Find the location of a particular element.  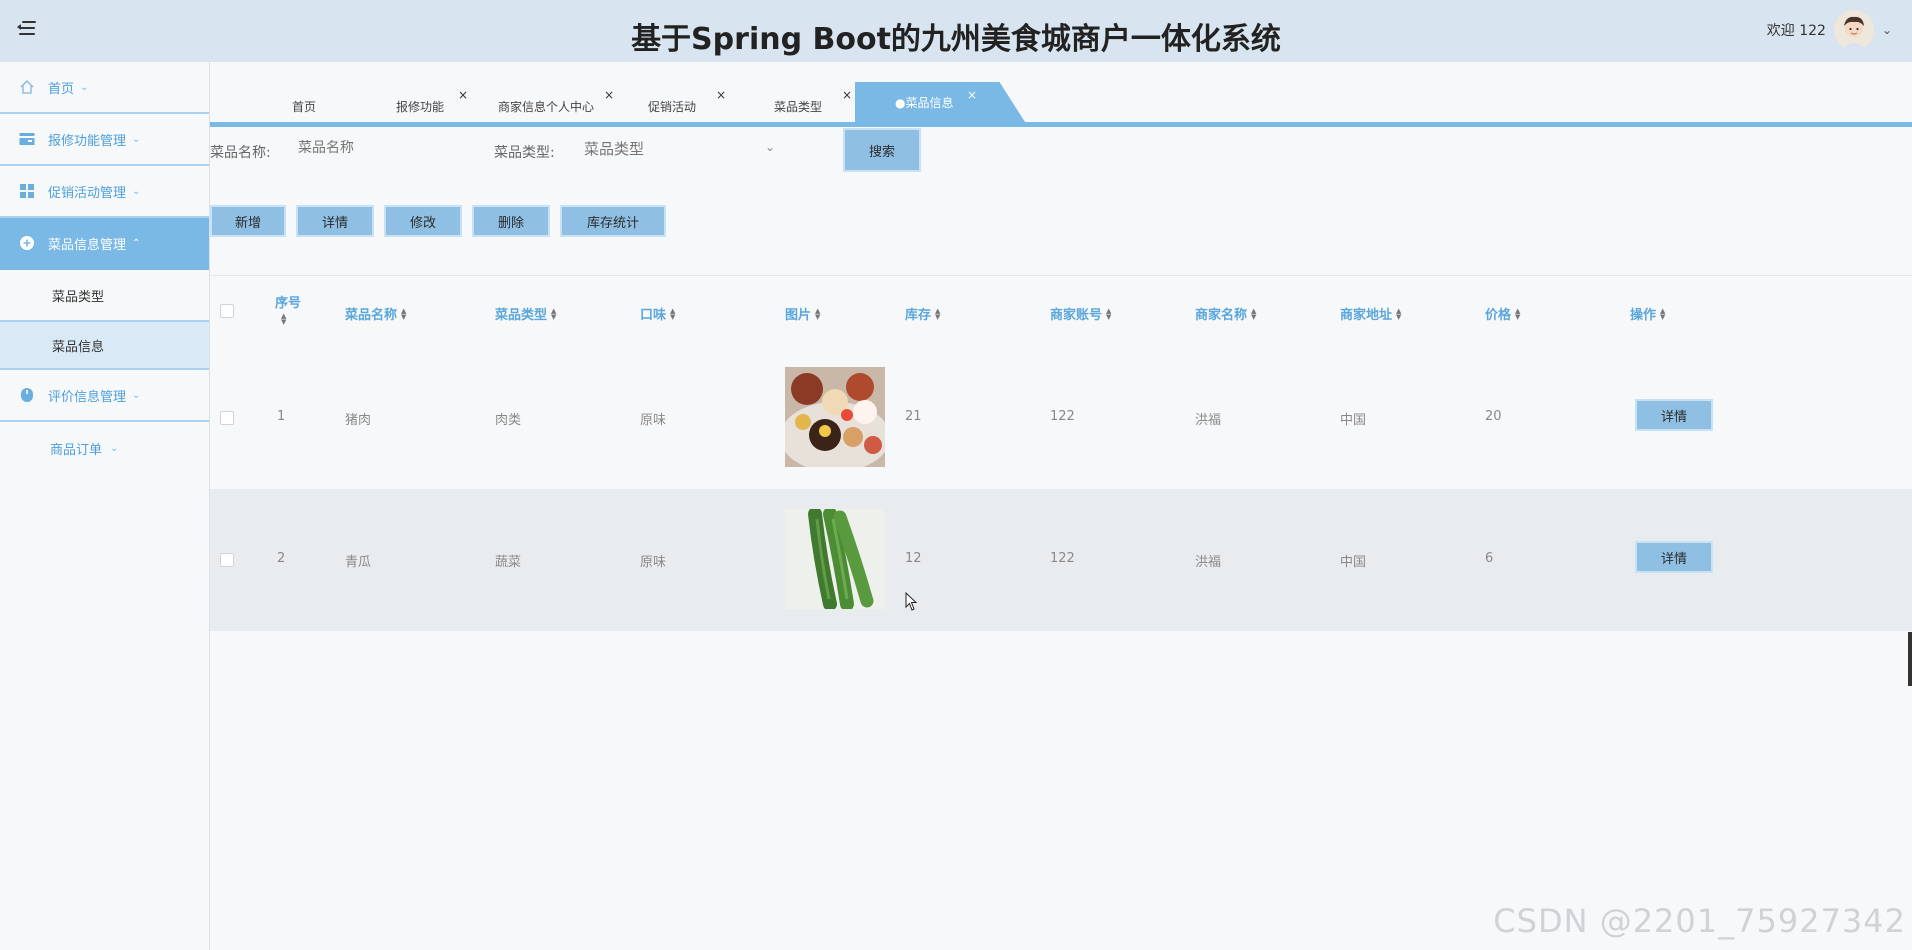

sidebar-item-orders: 商品订单 ⌄ is located at coordinates (104, 448).